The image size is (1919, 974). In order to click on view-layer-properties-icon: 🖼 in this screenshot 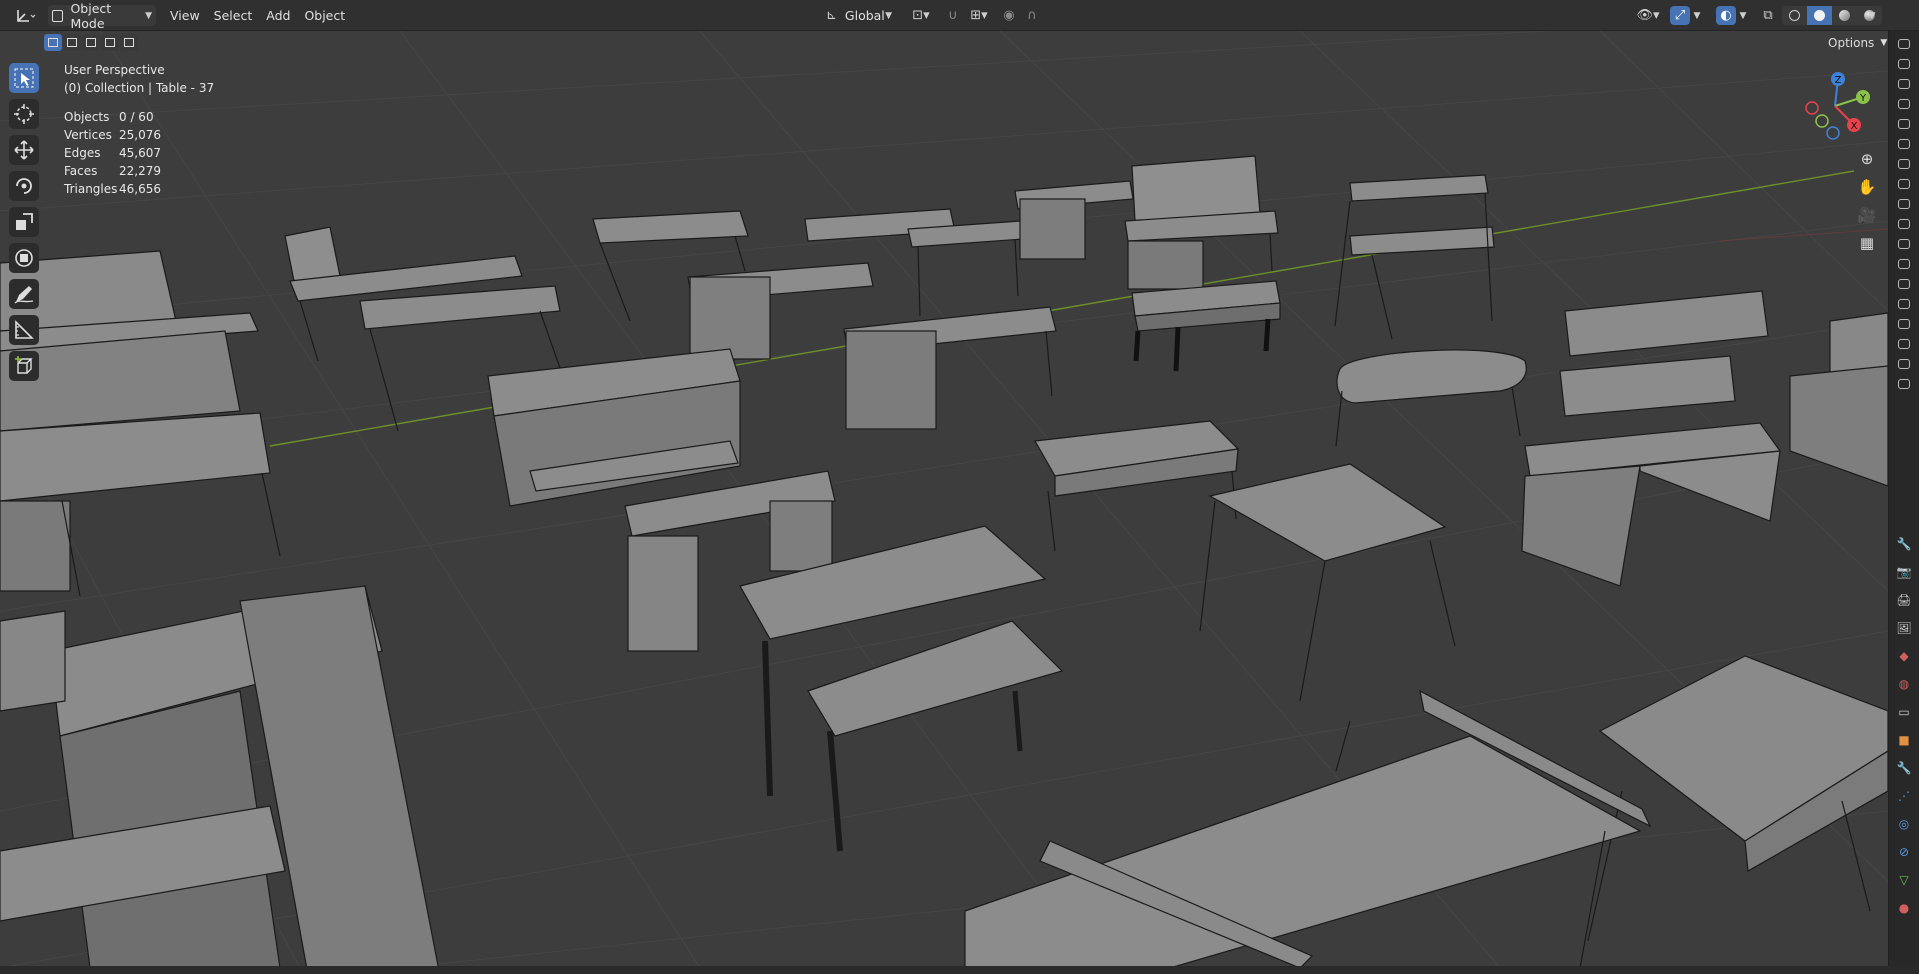, I will do `click(1904, 628)`.